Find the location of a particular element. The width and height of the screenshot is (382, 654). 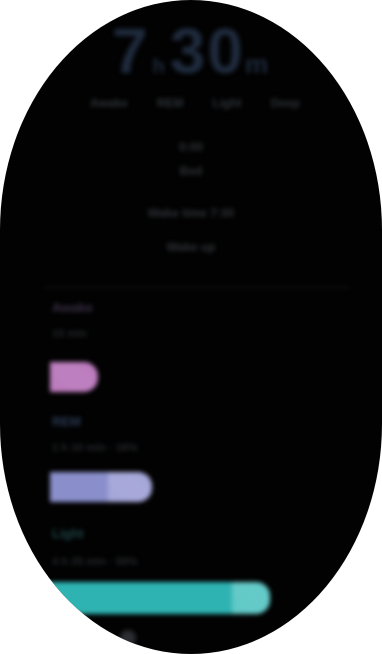

stage-subtitle-rem: 1 h 10 min · 16% is located at coordinates (95, 448).